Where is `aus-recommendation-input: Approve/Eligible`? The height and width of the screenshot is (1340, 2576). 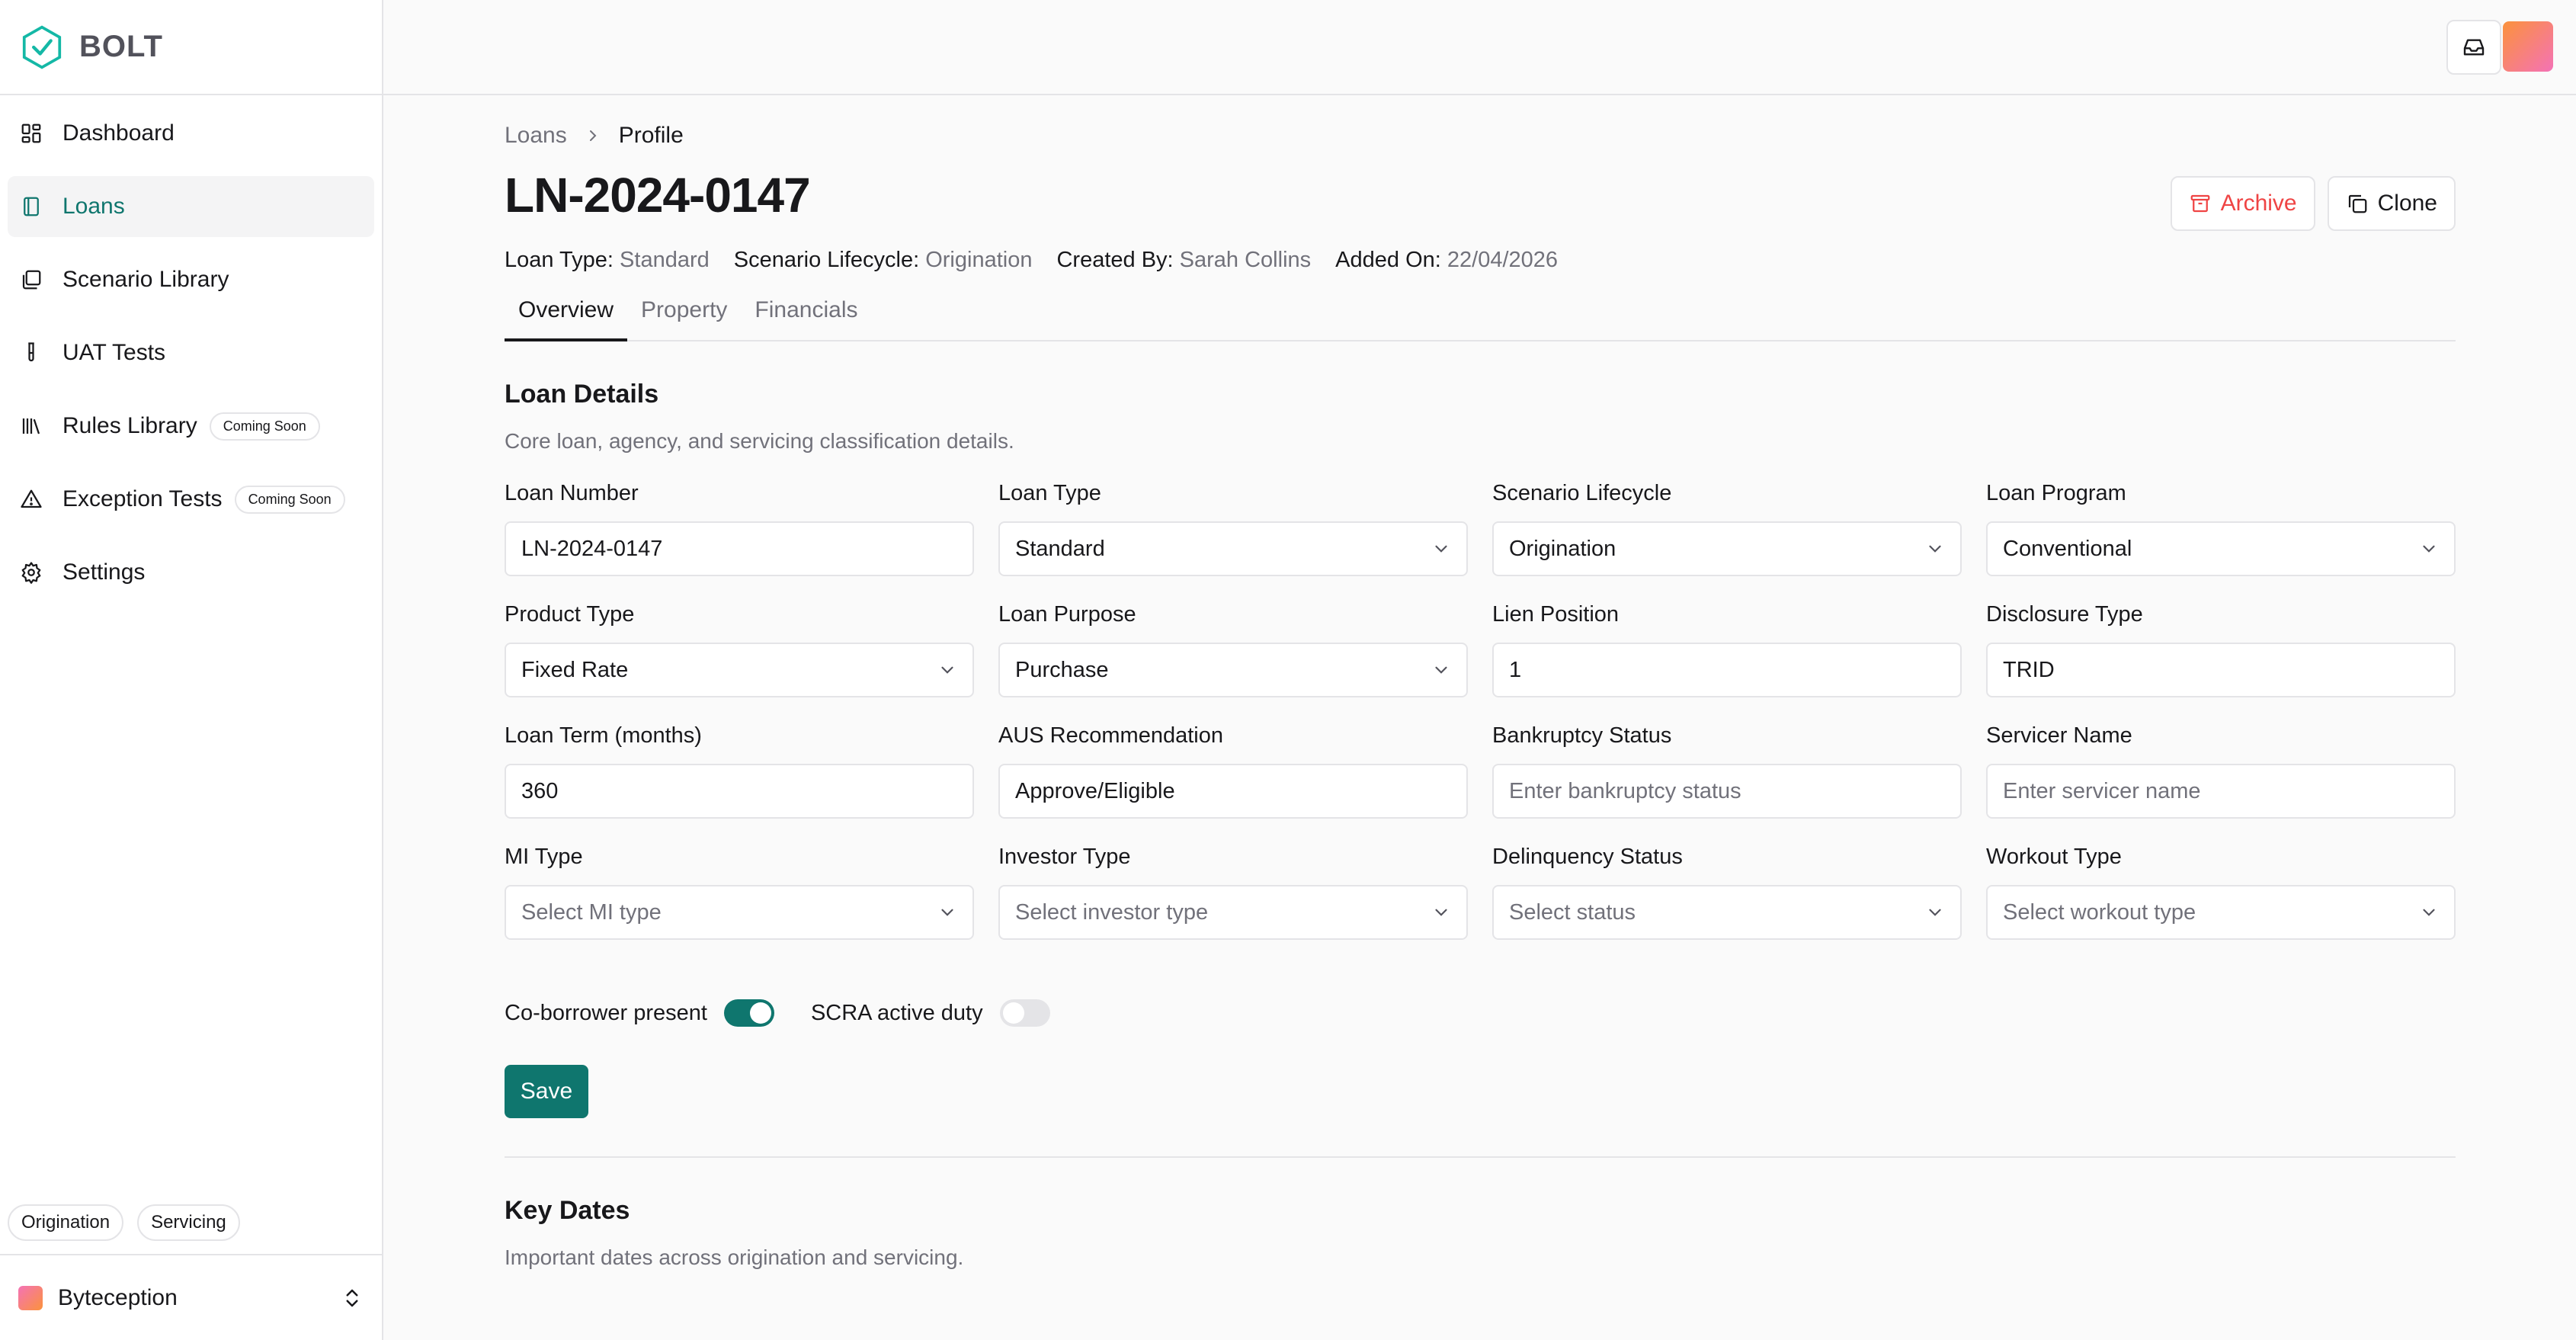 aus-recommendation-input: Approve/Eligible is located at coordinates (1233, 791).